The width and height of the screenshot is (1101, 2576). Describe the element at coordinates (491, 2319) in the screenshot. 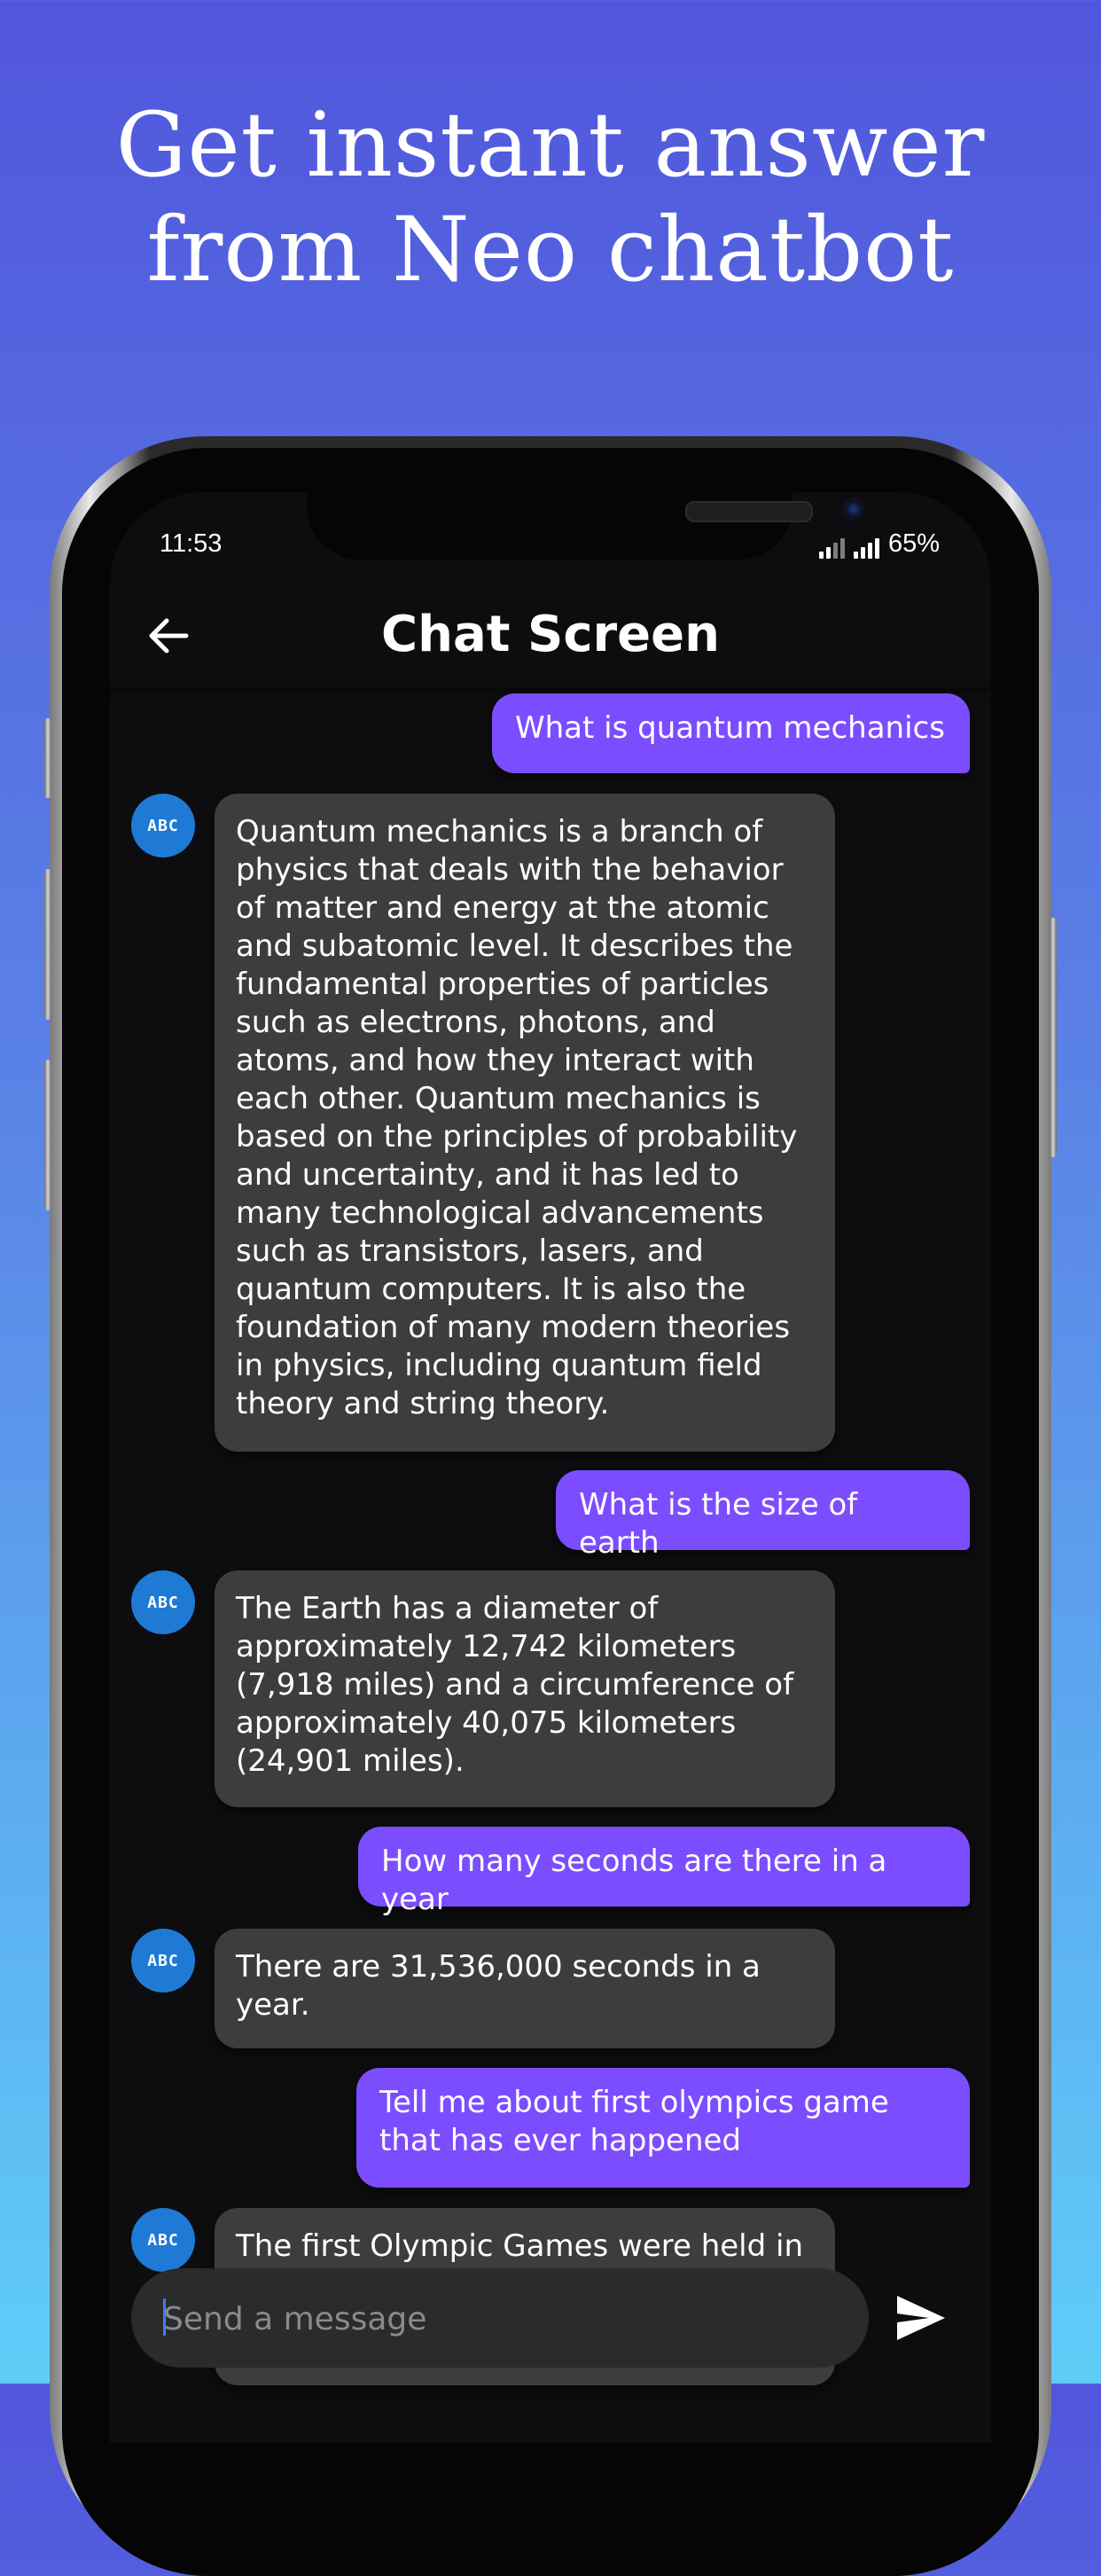

I see `message-input` at that location.